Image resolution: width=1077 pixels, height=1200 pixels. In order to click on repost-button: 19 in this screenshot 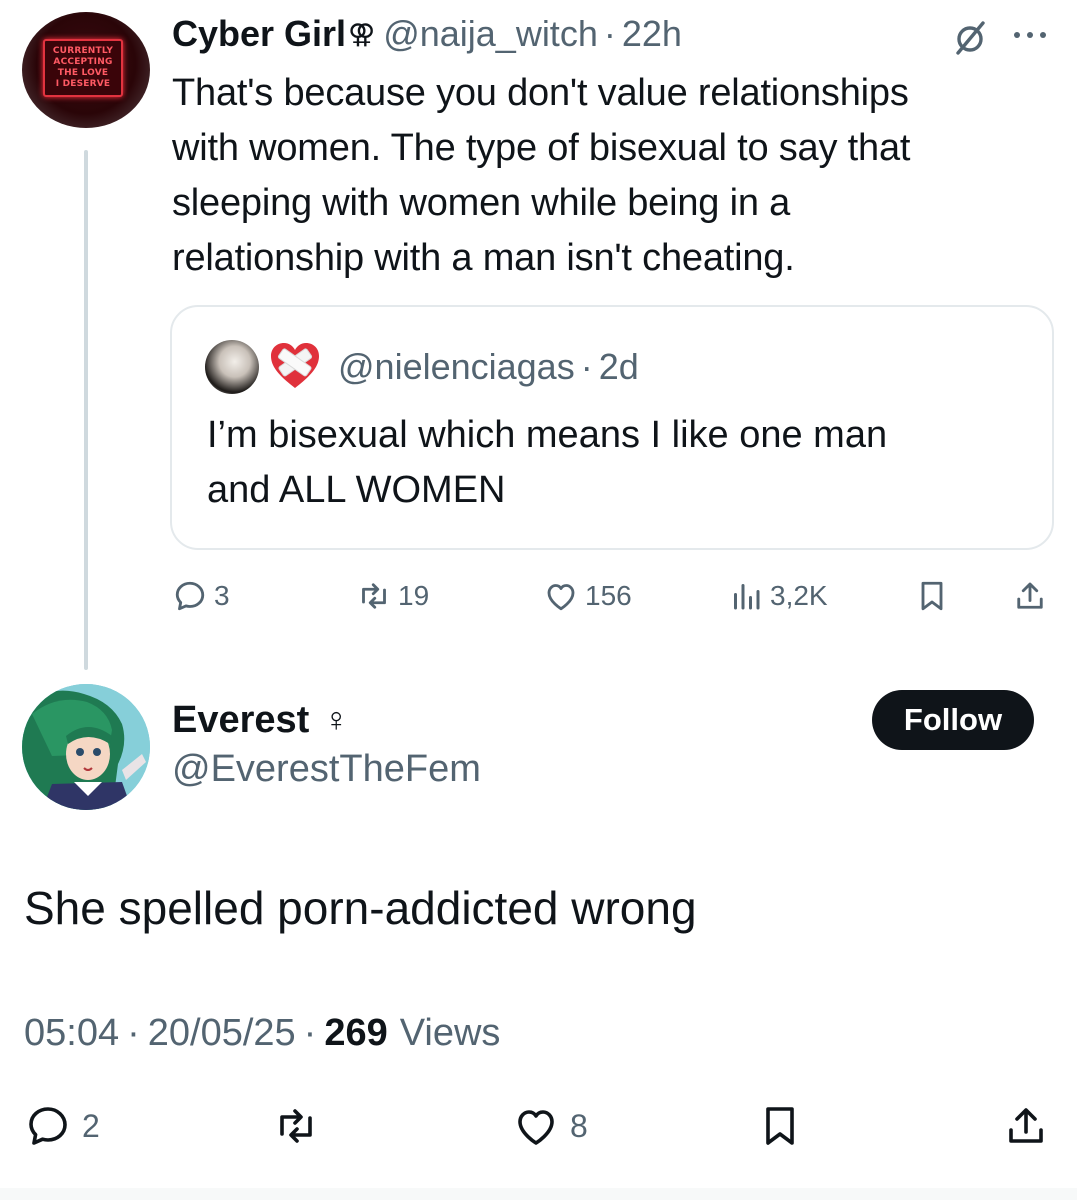, I will do `click(392, 596)`.